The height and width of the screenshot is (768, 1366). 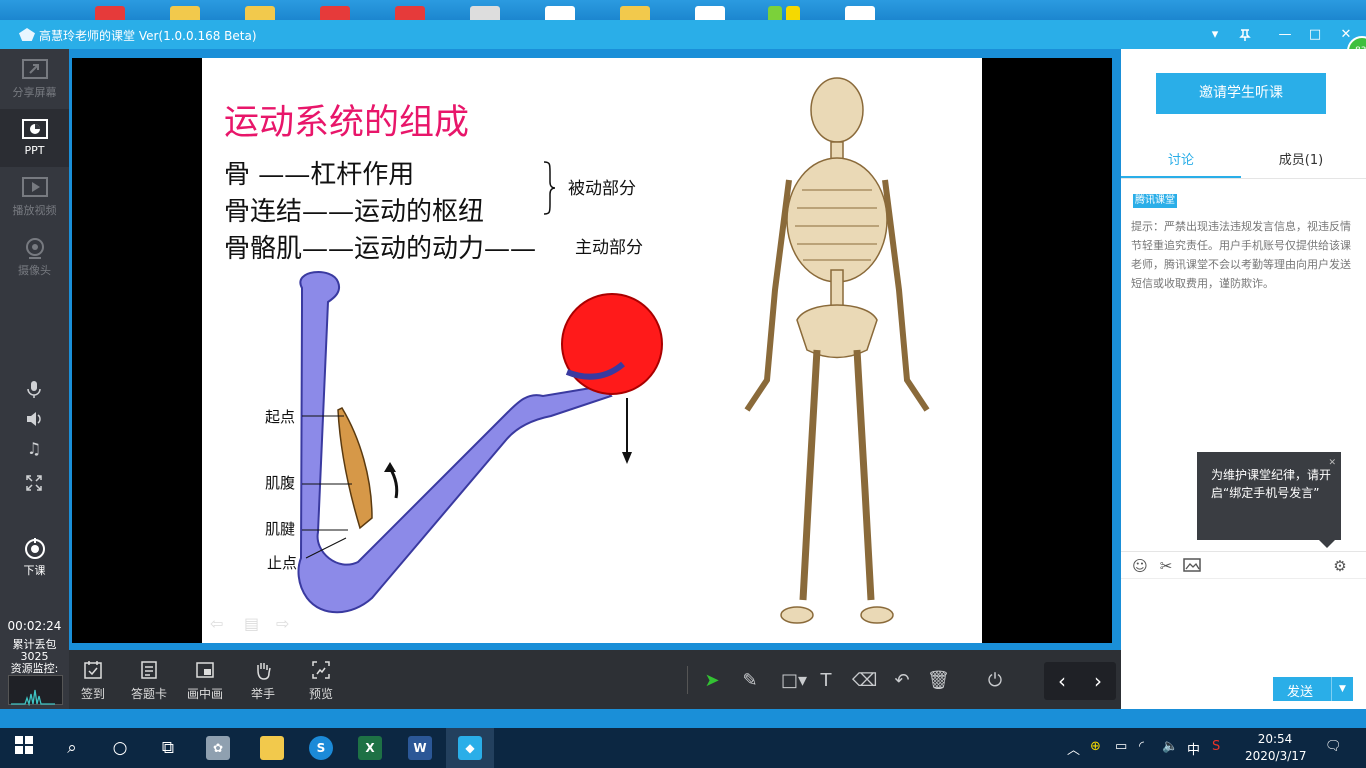 I want to click on send-options-dropdown-icon: ▼, so click(x=1342, y=689).